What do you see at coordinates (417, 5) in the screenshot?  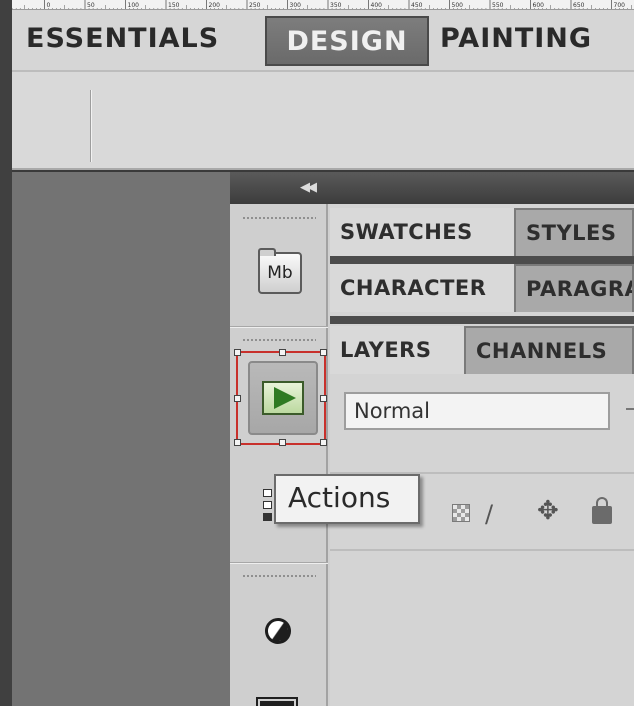 I see `ruler-label: 450` at bounding box center [417, 5].